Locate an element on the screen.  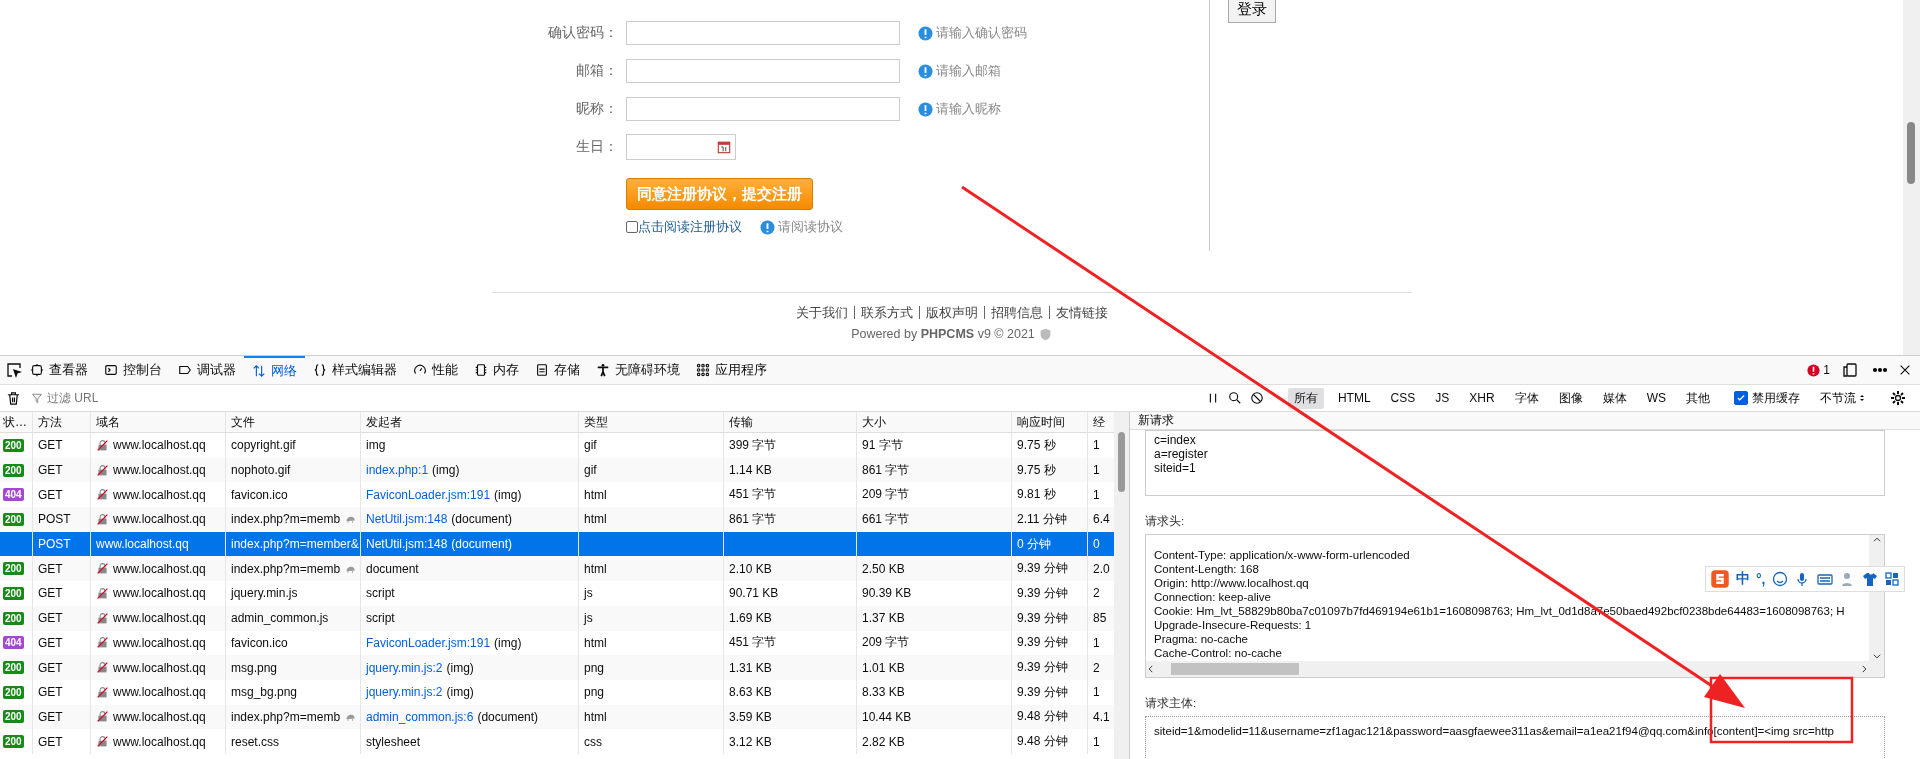
type-filter-button: WS is located at coordinates (1656, 398).